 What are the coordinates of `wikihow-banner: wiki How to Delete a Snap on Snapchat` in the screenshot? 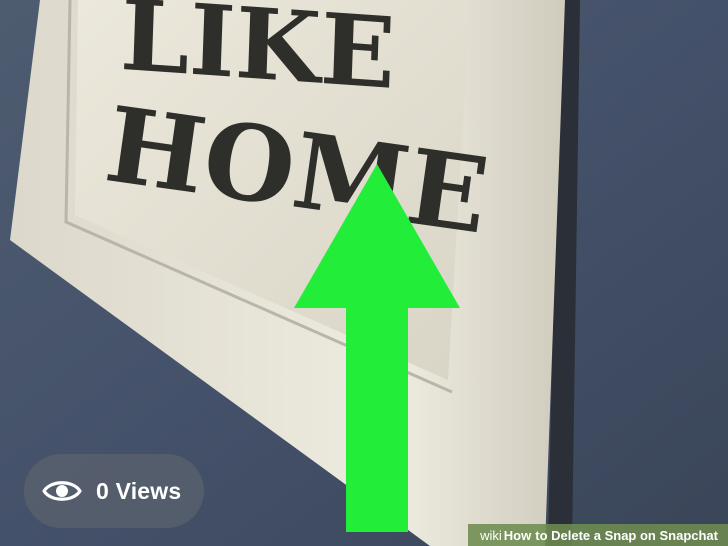 It's located at (598, 535).